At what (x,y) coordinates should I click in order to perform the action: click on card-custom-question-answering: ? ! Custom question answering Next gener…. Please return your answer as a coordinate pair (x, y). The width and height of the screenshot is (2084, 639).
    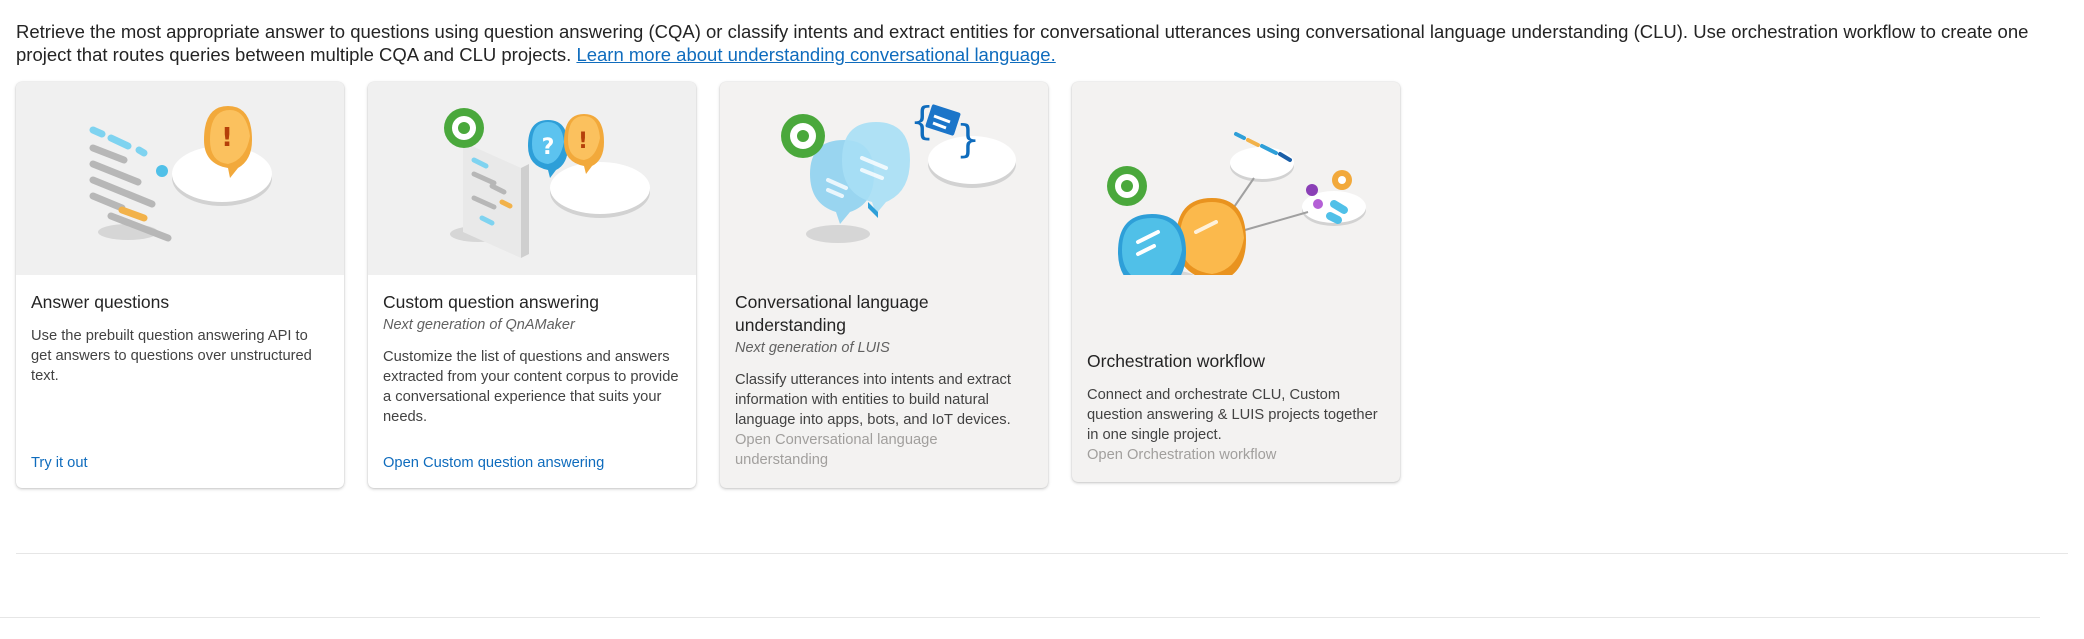
    Looking at the image, I should click on (532, 285).